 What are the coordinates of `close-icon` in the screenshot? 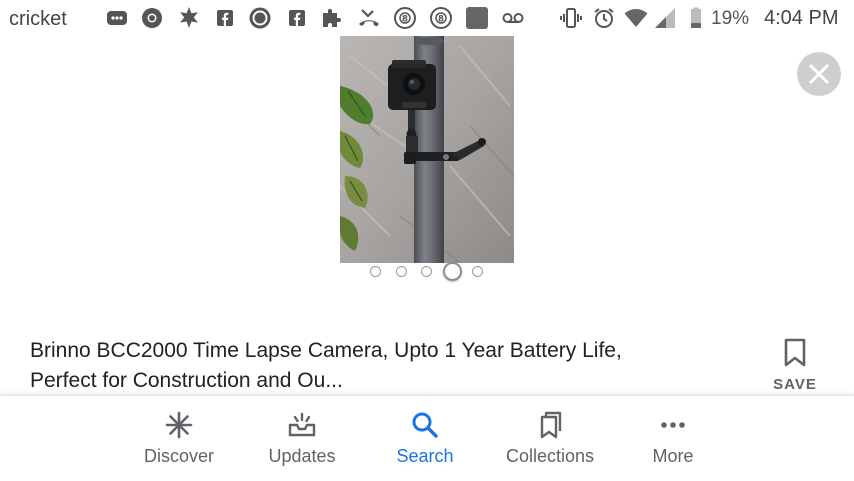 It's located at (819, 74).